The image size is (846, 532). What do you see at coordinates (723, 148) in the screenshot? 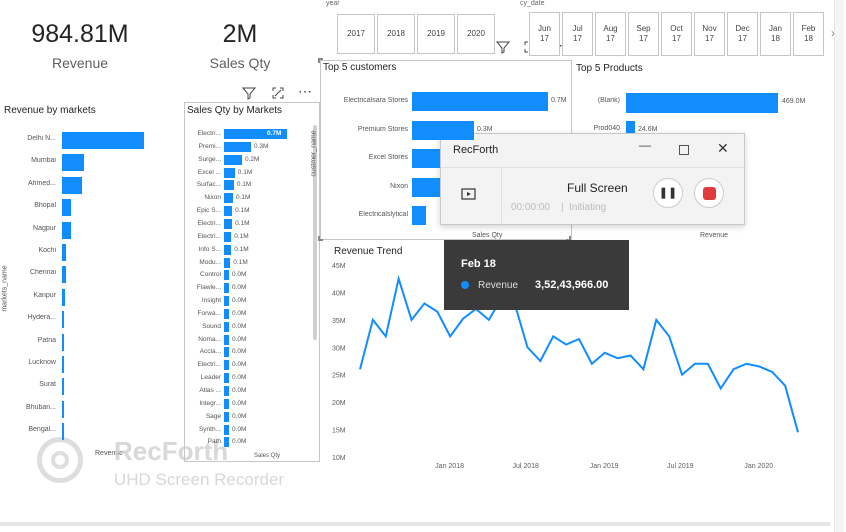
I see `close-icon: ✕` at bounding box center [723, 148].